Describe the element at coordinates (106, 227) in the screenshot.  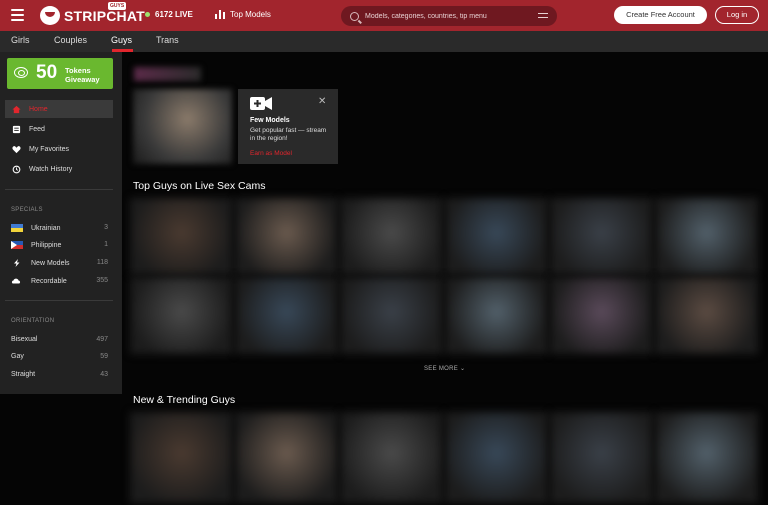
I see `special-count: 3` at that location.